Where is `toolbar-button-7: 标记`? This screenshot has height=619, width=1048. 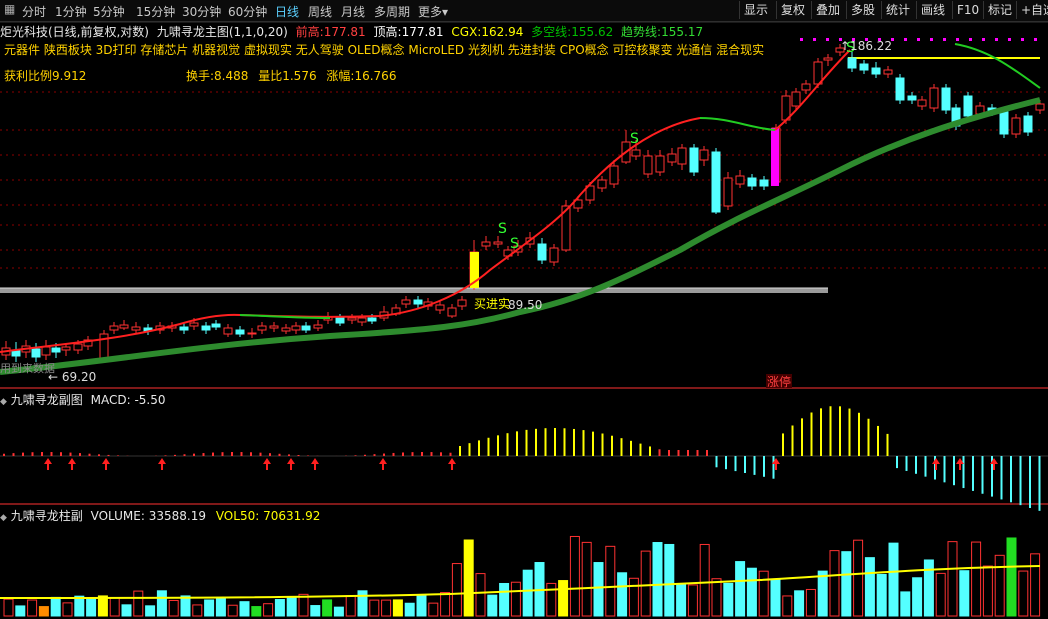
toolbar-button-7: 标记 is located at coordinates (999, 10).